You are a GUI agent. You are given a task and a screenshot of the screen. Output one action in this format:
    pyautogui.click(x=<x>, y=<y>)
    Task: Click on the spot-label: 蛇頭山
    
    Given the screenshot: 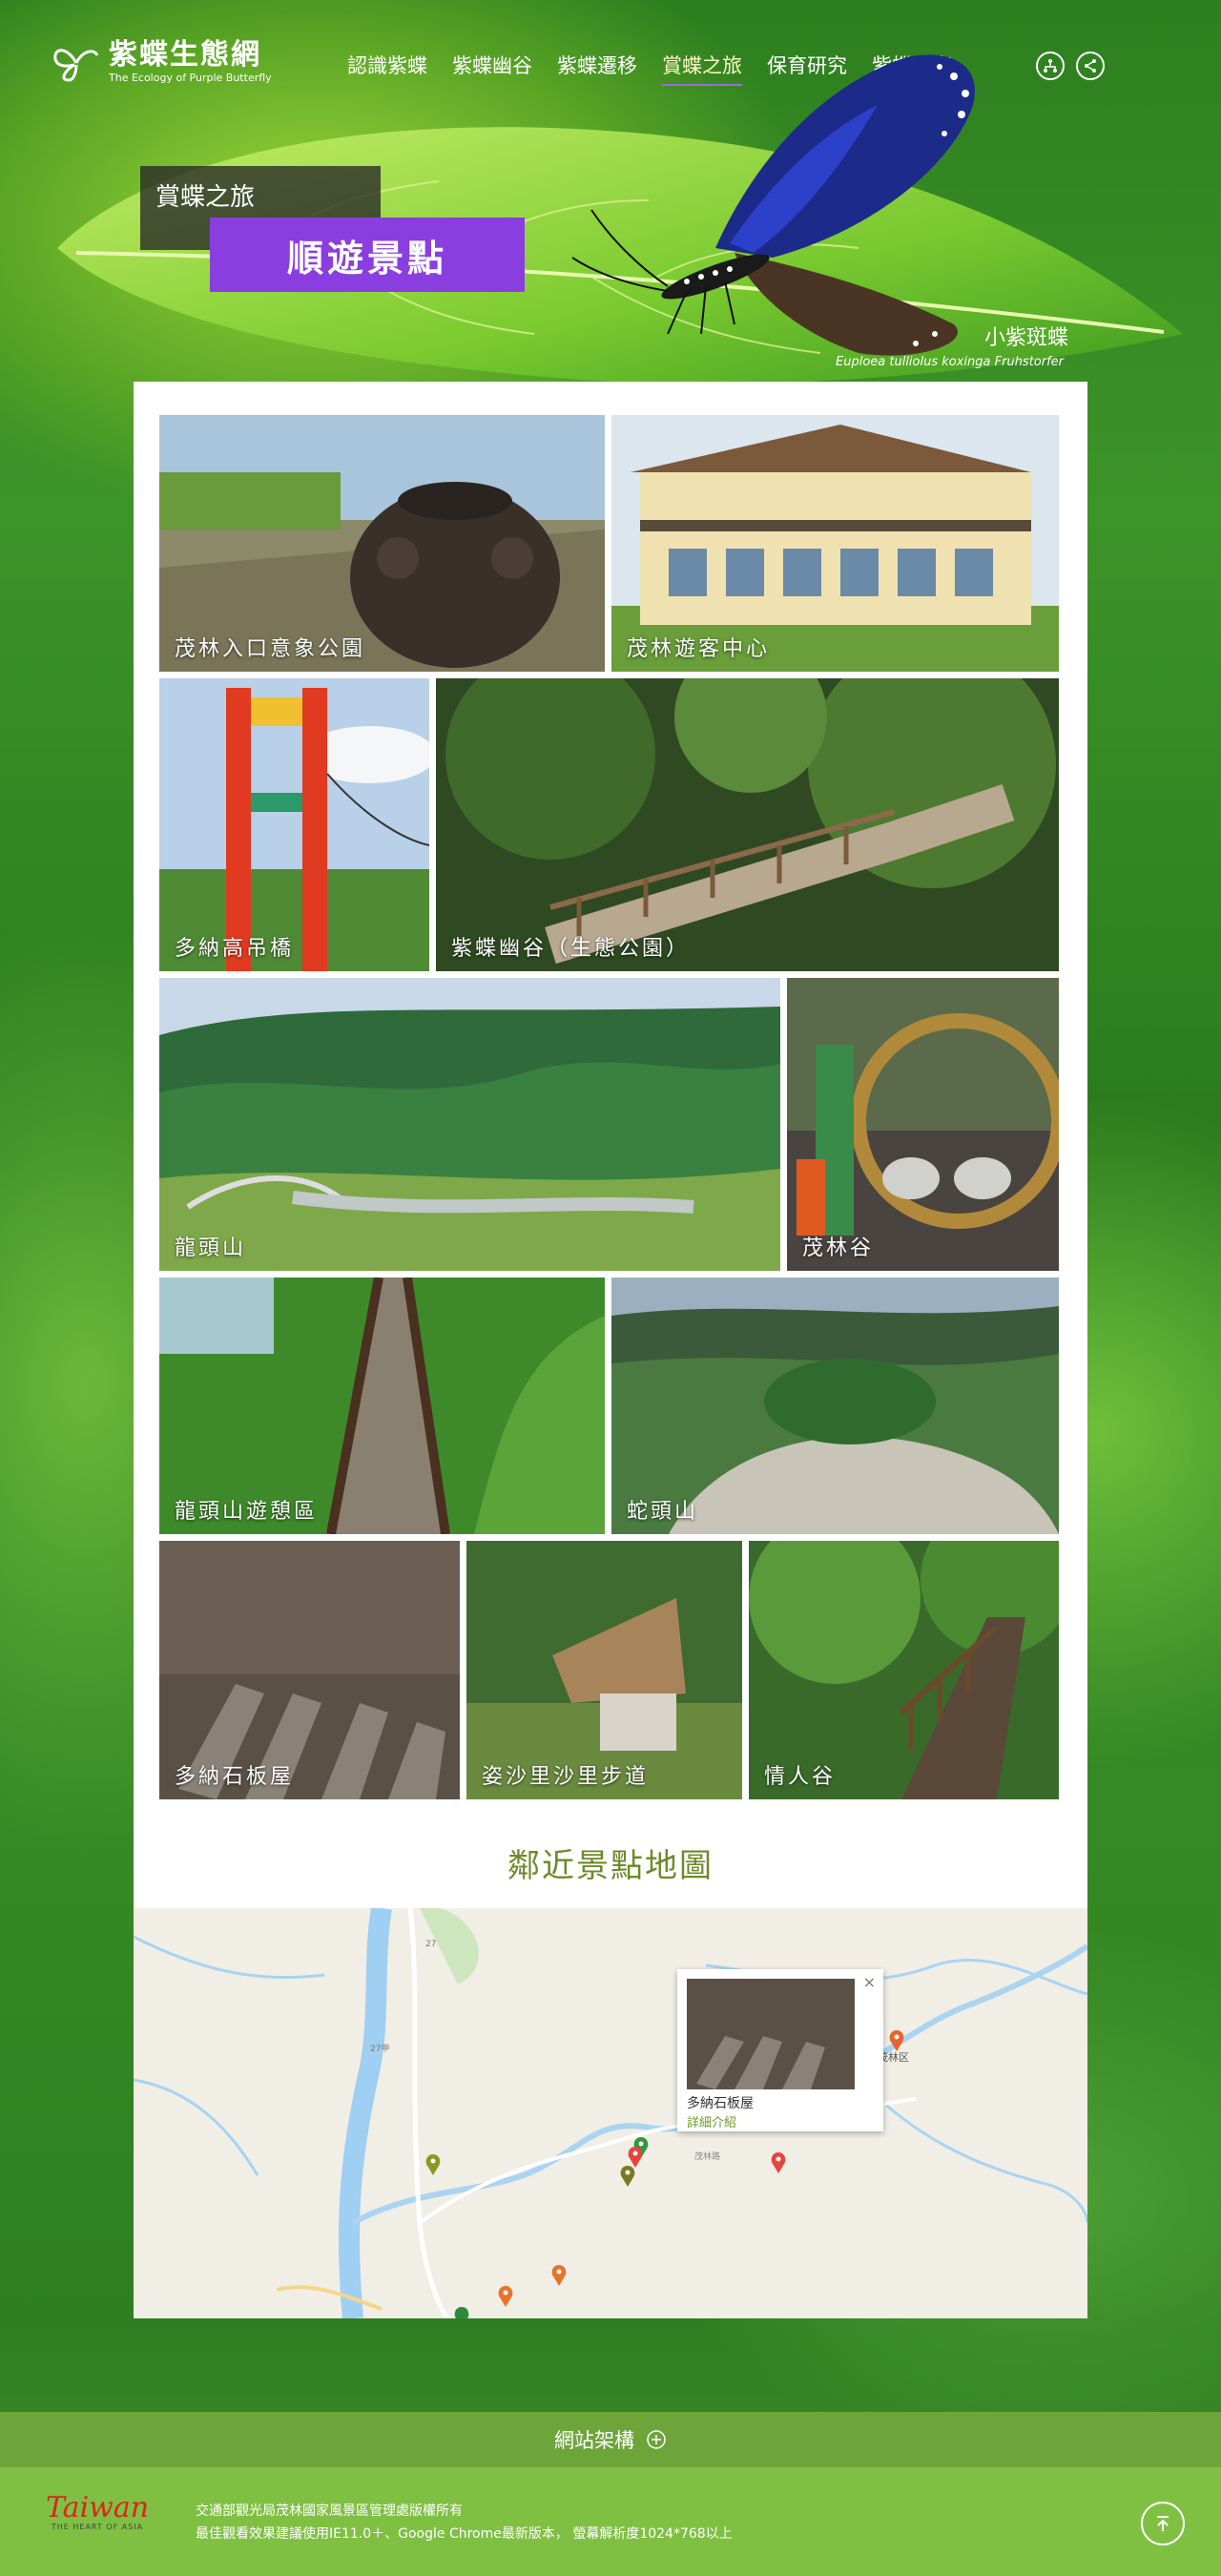 What is the action you would take?
    pyautogui.click(x=663, y=1512)
    